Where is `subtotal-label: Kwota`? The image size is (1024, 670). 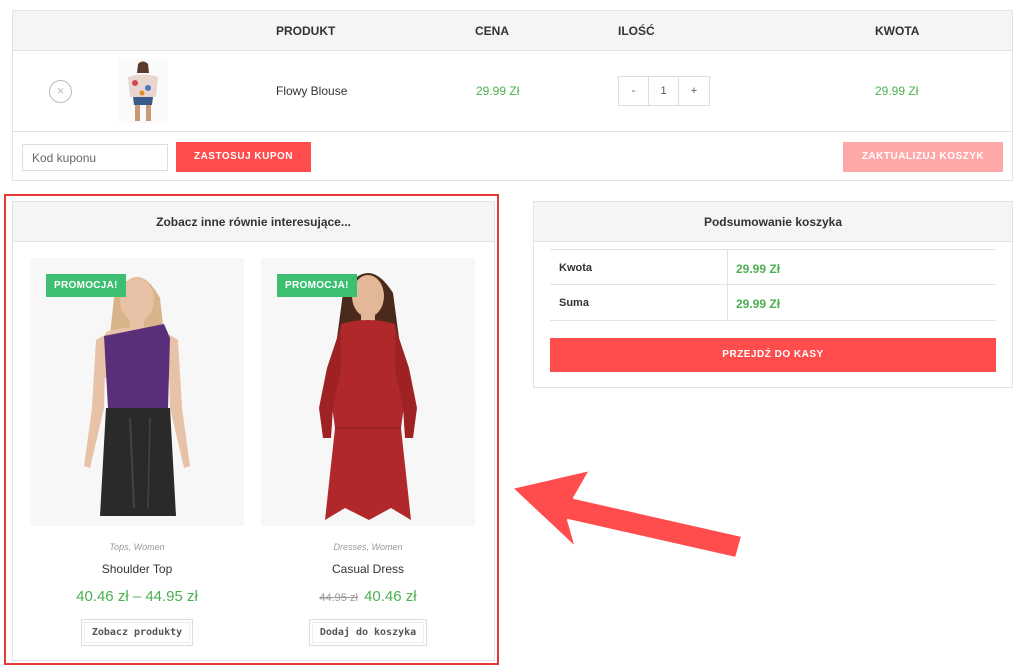
subtotal-label: Kwota is located at coordinates (575, 268).